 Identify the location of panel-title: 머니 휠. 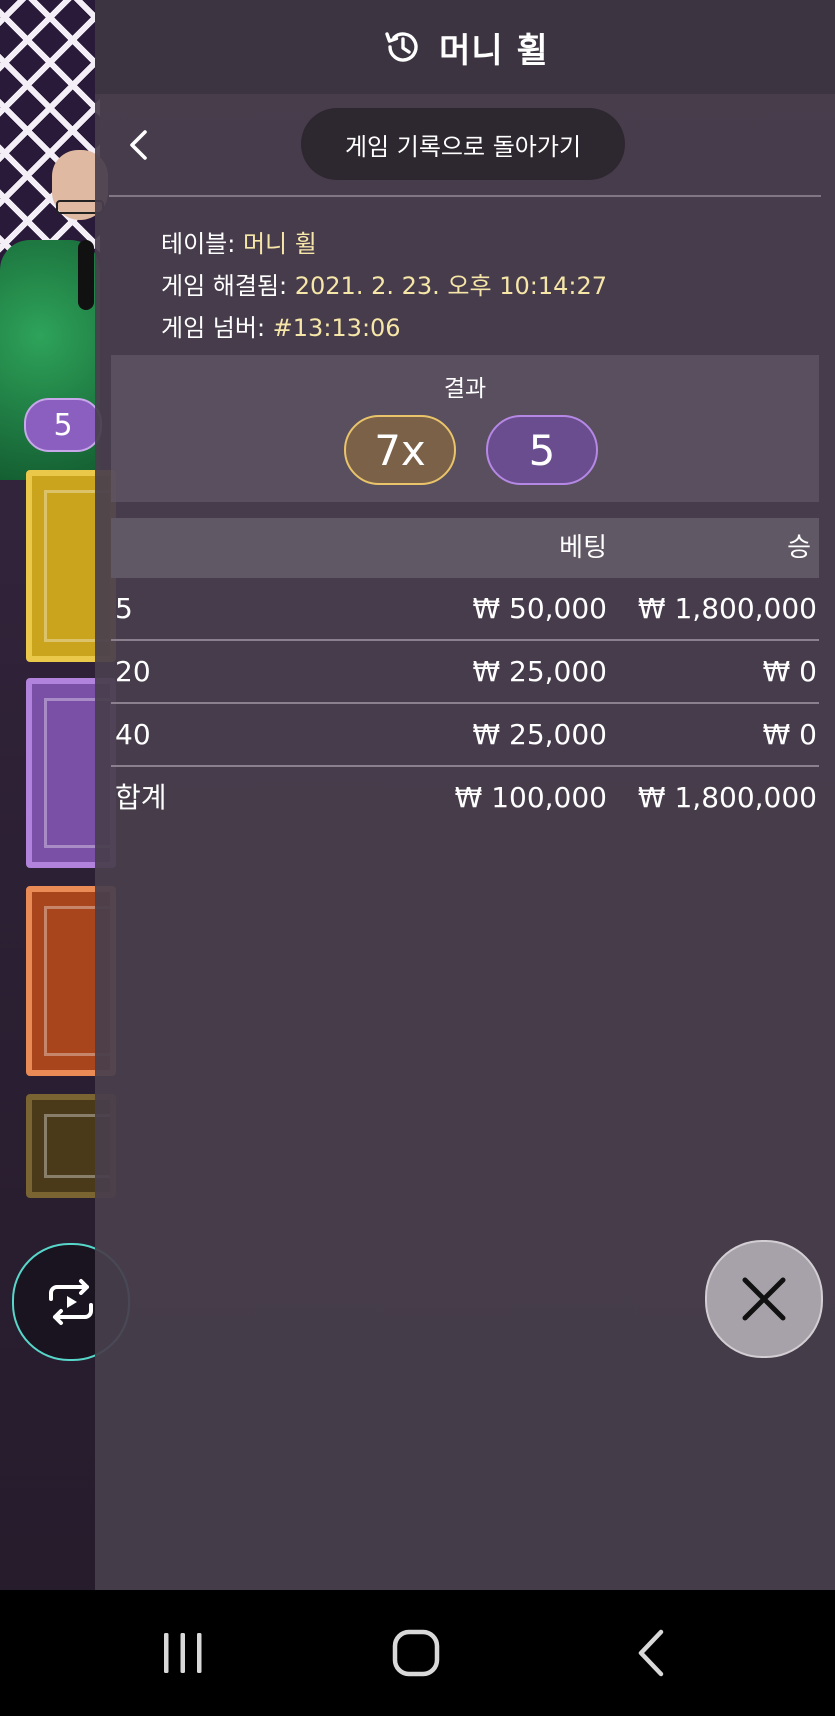
(494, 50).